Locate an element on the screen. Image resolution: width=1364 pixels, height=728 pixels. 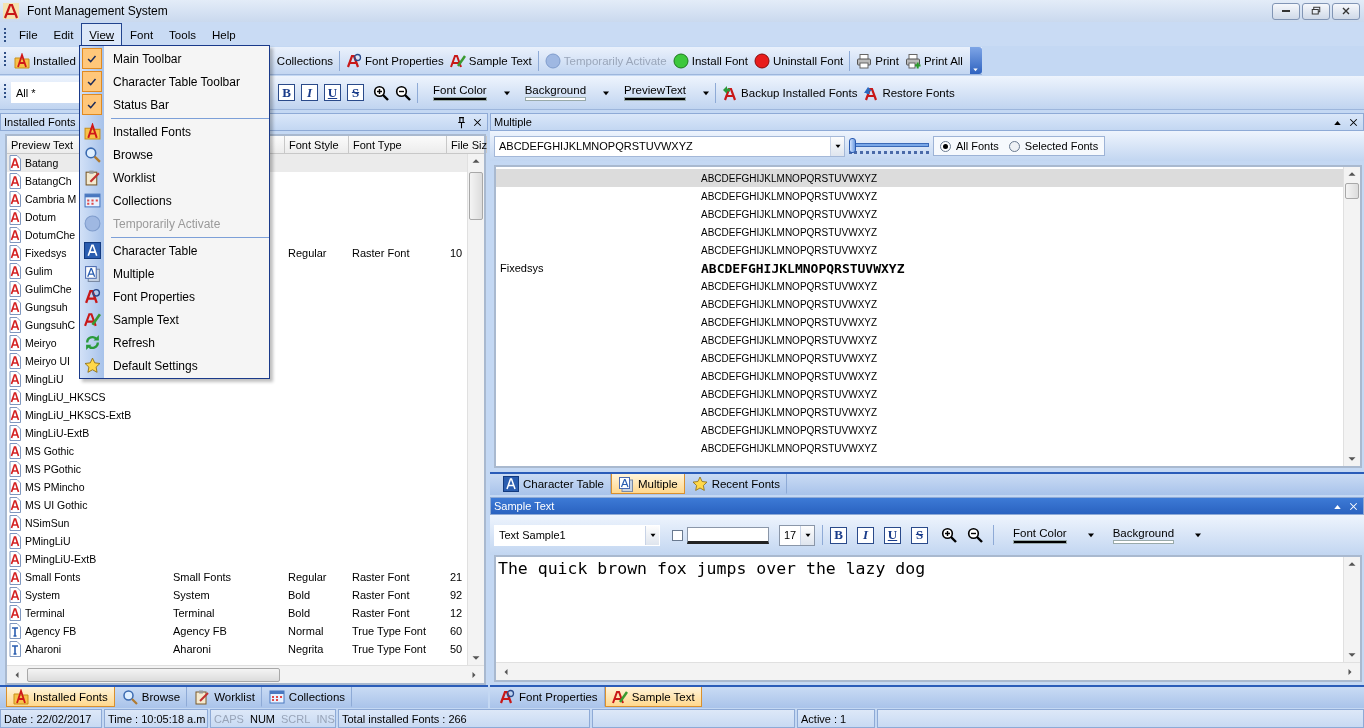
table-cell-text: Agency FB is located at coordinates (200, 631).